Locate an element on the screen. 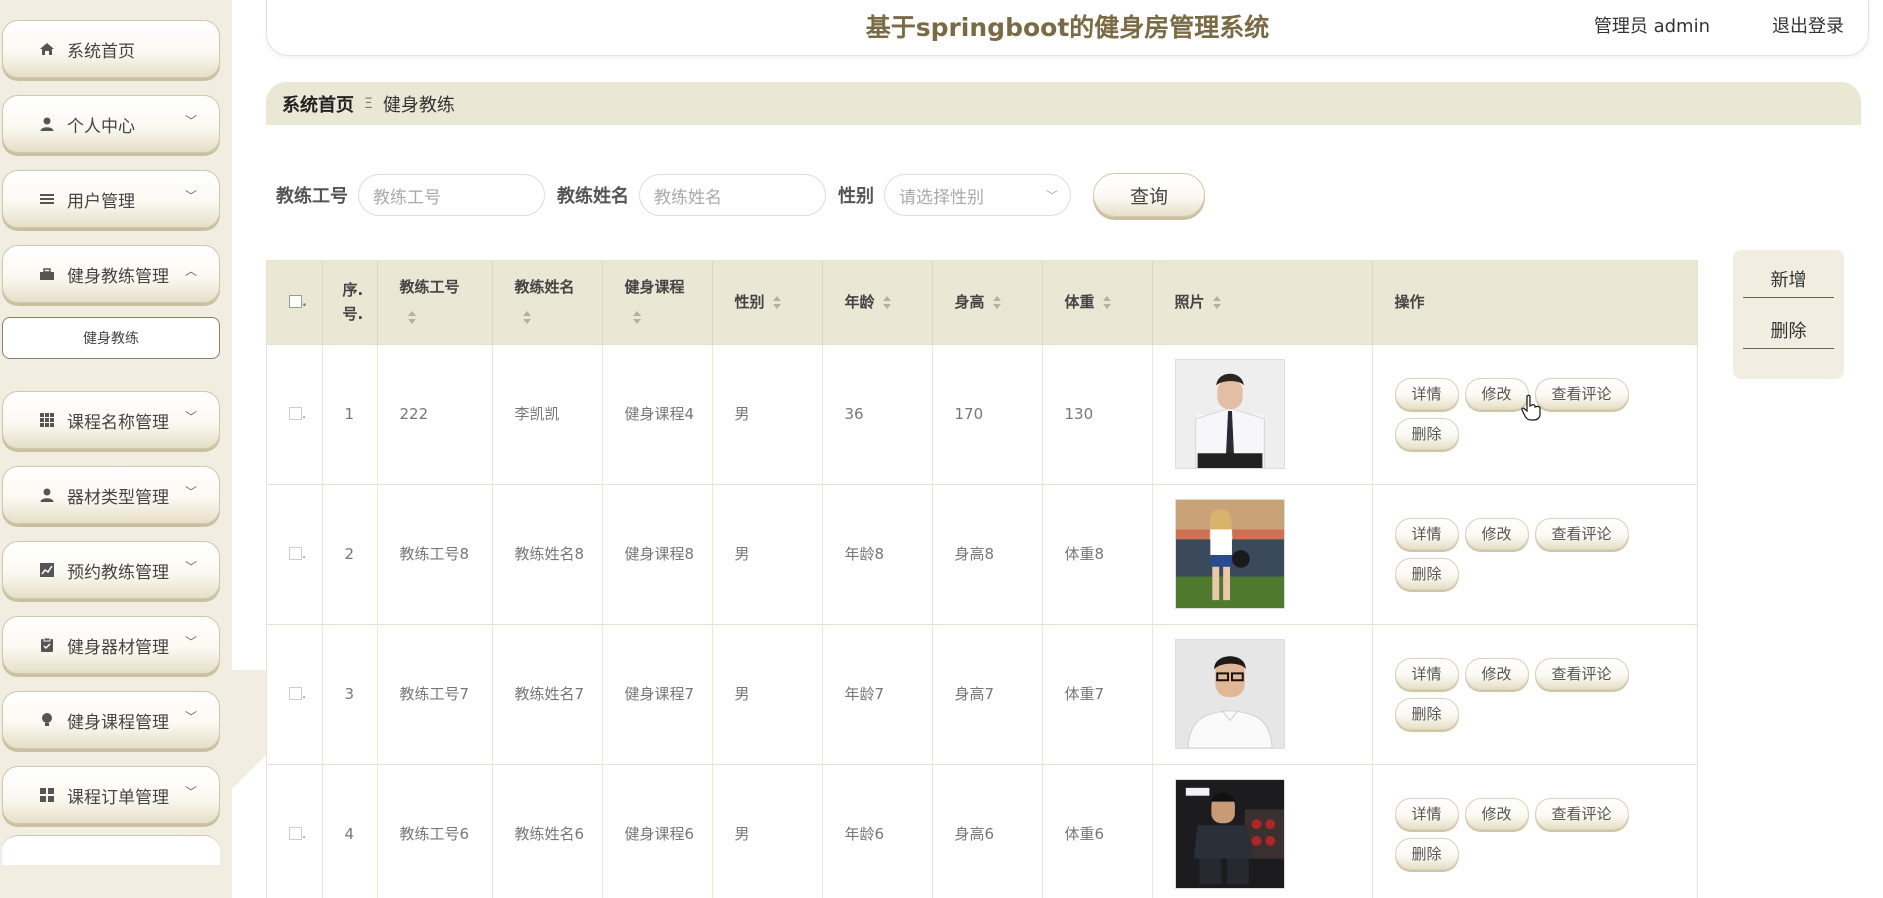  col-header-photo: 照片 is located at coordinates (1262, 302).